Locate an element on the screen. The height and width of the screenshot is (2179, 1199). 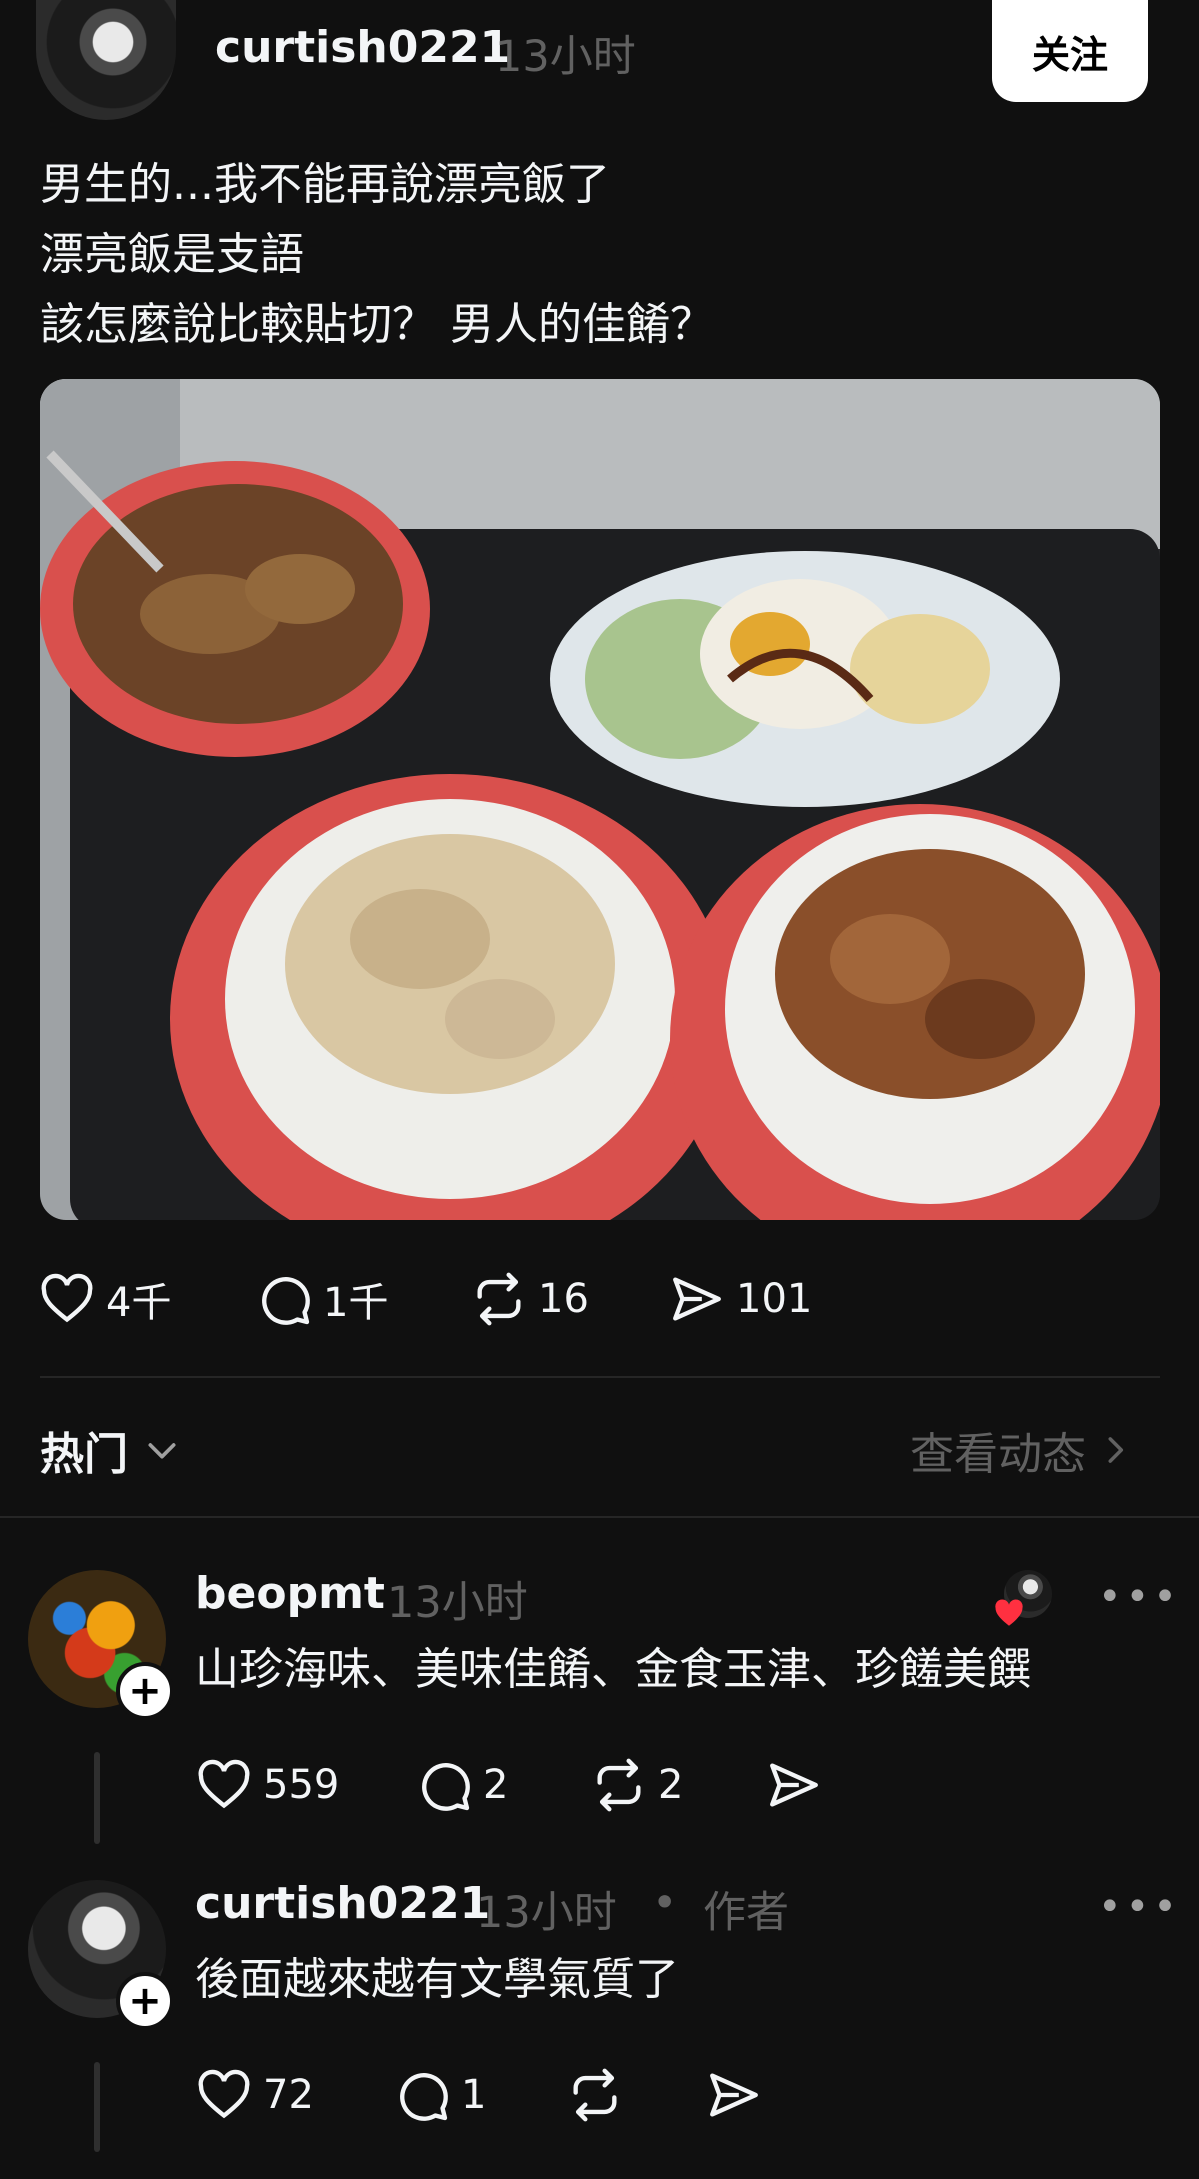
comment-1-more-icon: ••• is located at coordinates (1139, 1597).